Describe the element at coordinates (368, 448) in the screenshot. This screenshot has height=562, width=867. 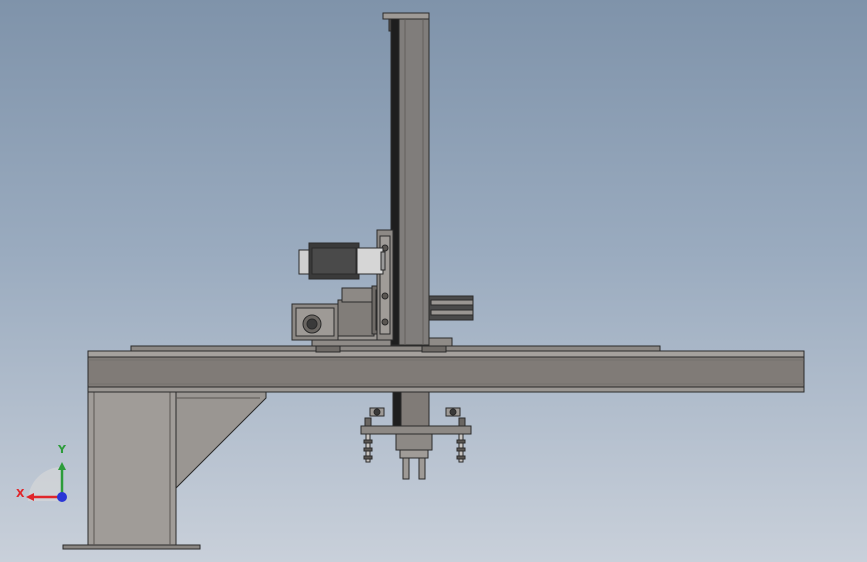
I see `suction-rod-left` at that location.